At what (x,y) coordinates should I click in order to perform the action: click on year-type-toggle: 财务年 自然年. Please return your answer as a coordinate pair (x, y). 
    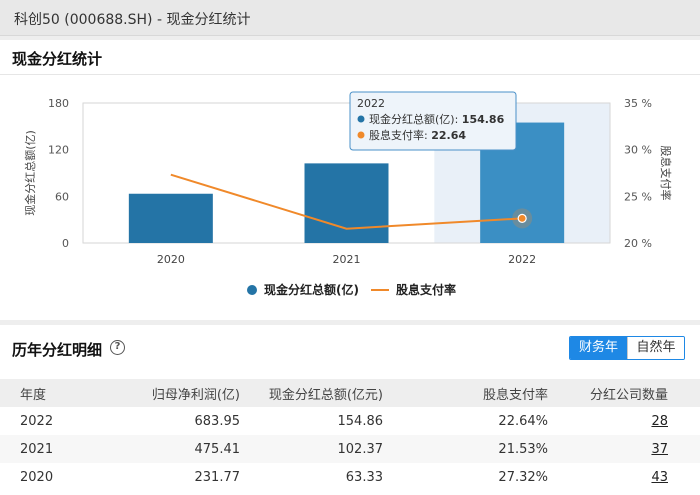
    Looking at the image, I should click on (627, 348).